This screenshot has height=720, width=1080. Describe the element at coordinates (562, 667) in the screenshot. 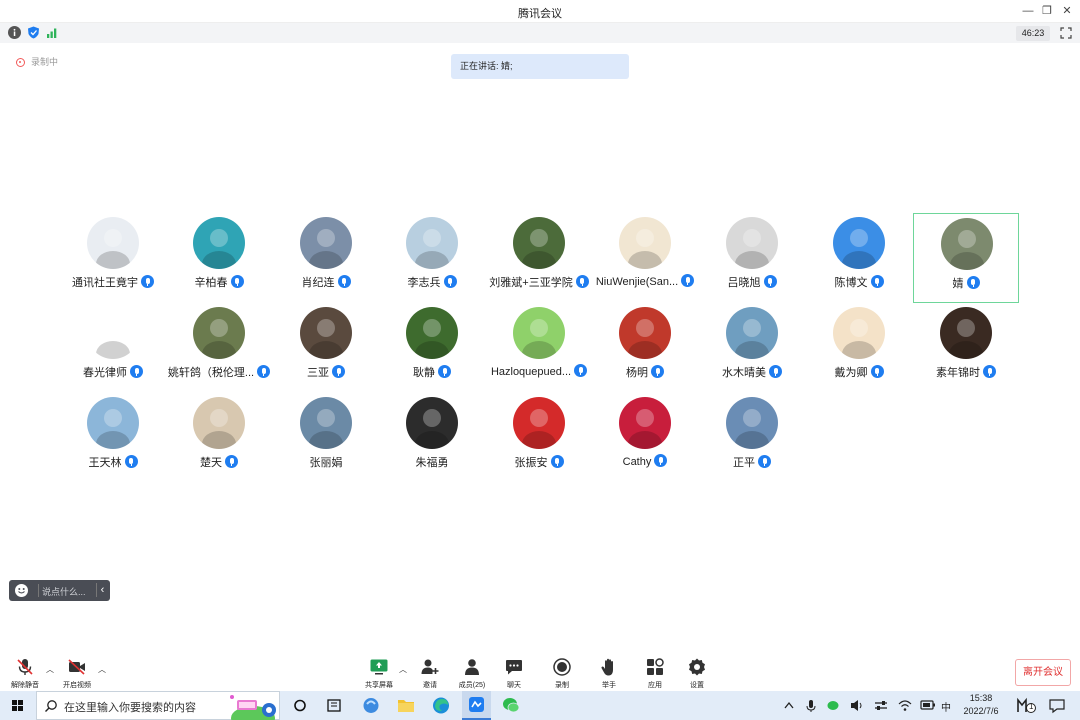

I see `record-icon` at that location.